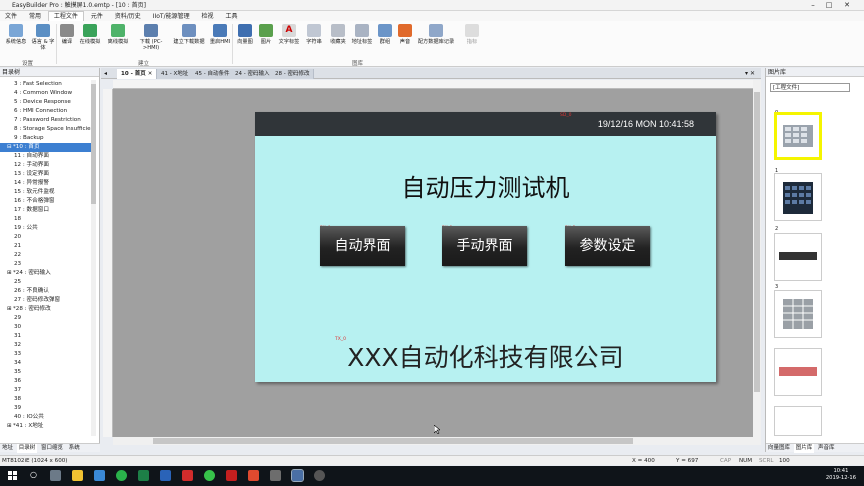  I want to click on hscroll-thumb, so click(393, 441).